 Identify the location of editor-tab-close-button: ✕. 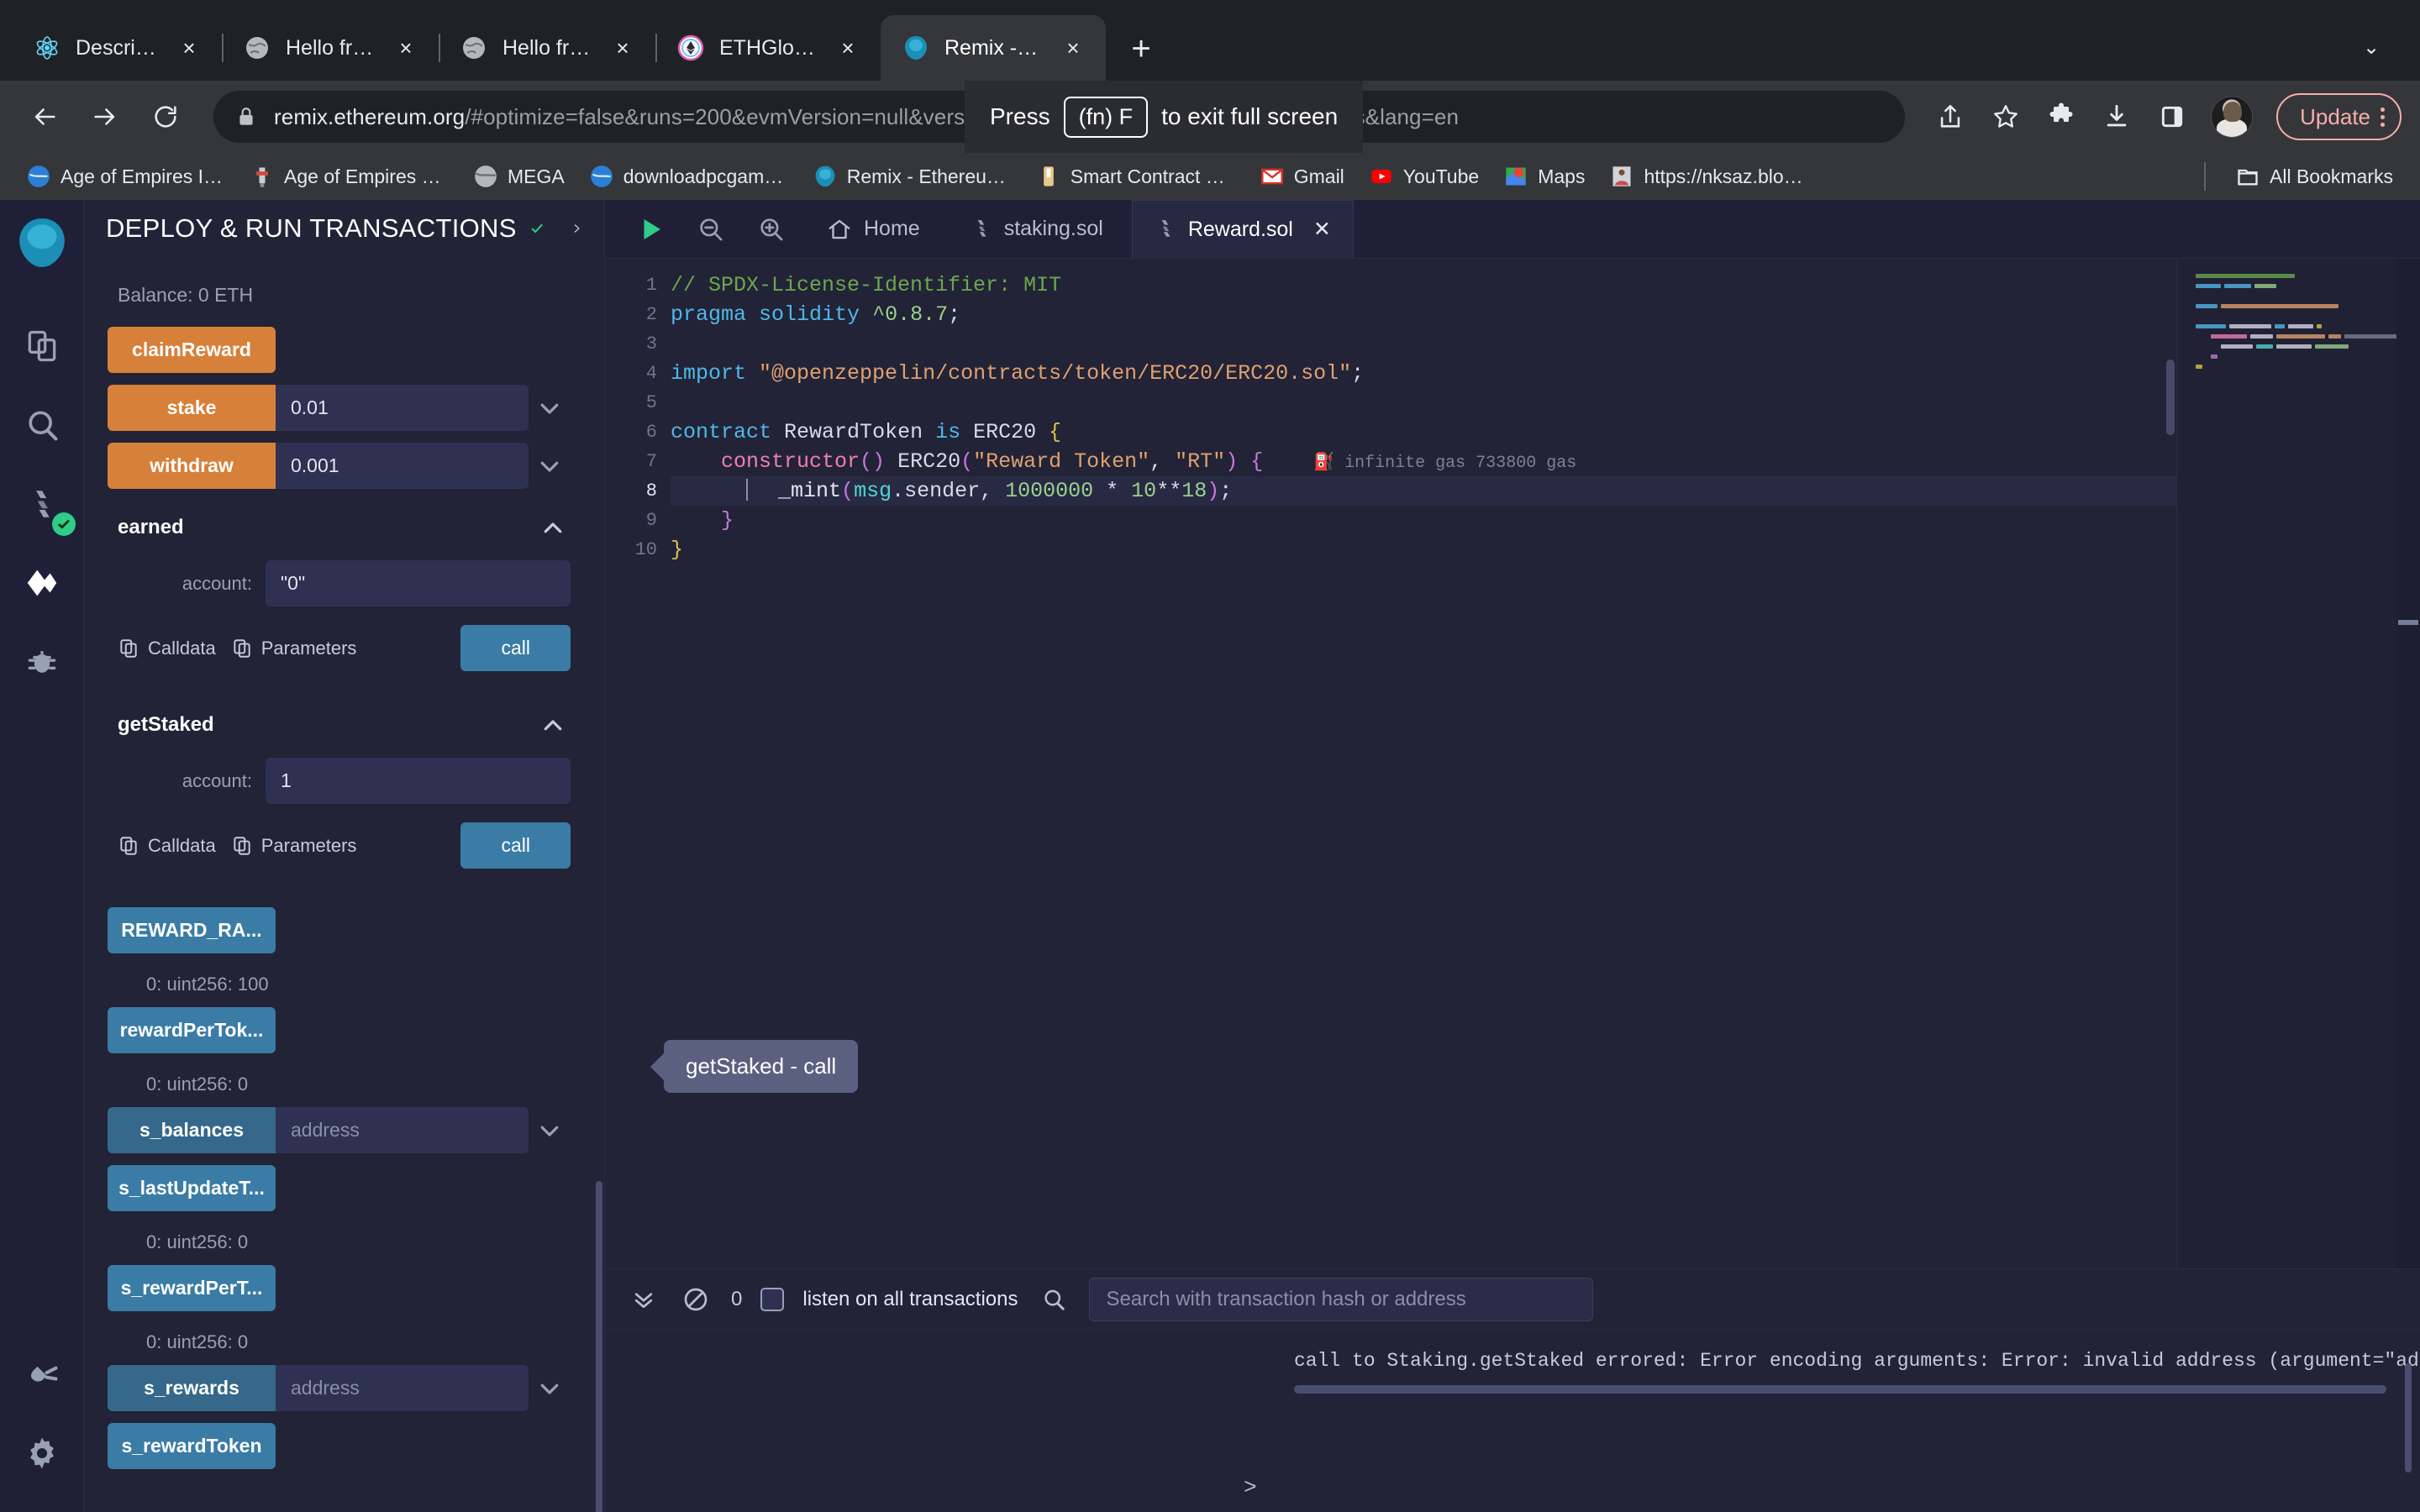
(1322, 229).